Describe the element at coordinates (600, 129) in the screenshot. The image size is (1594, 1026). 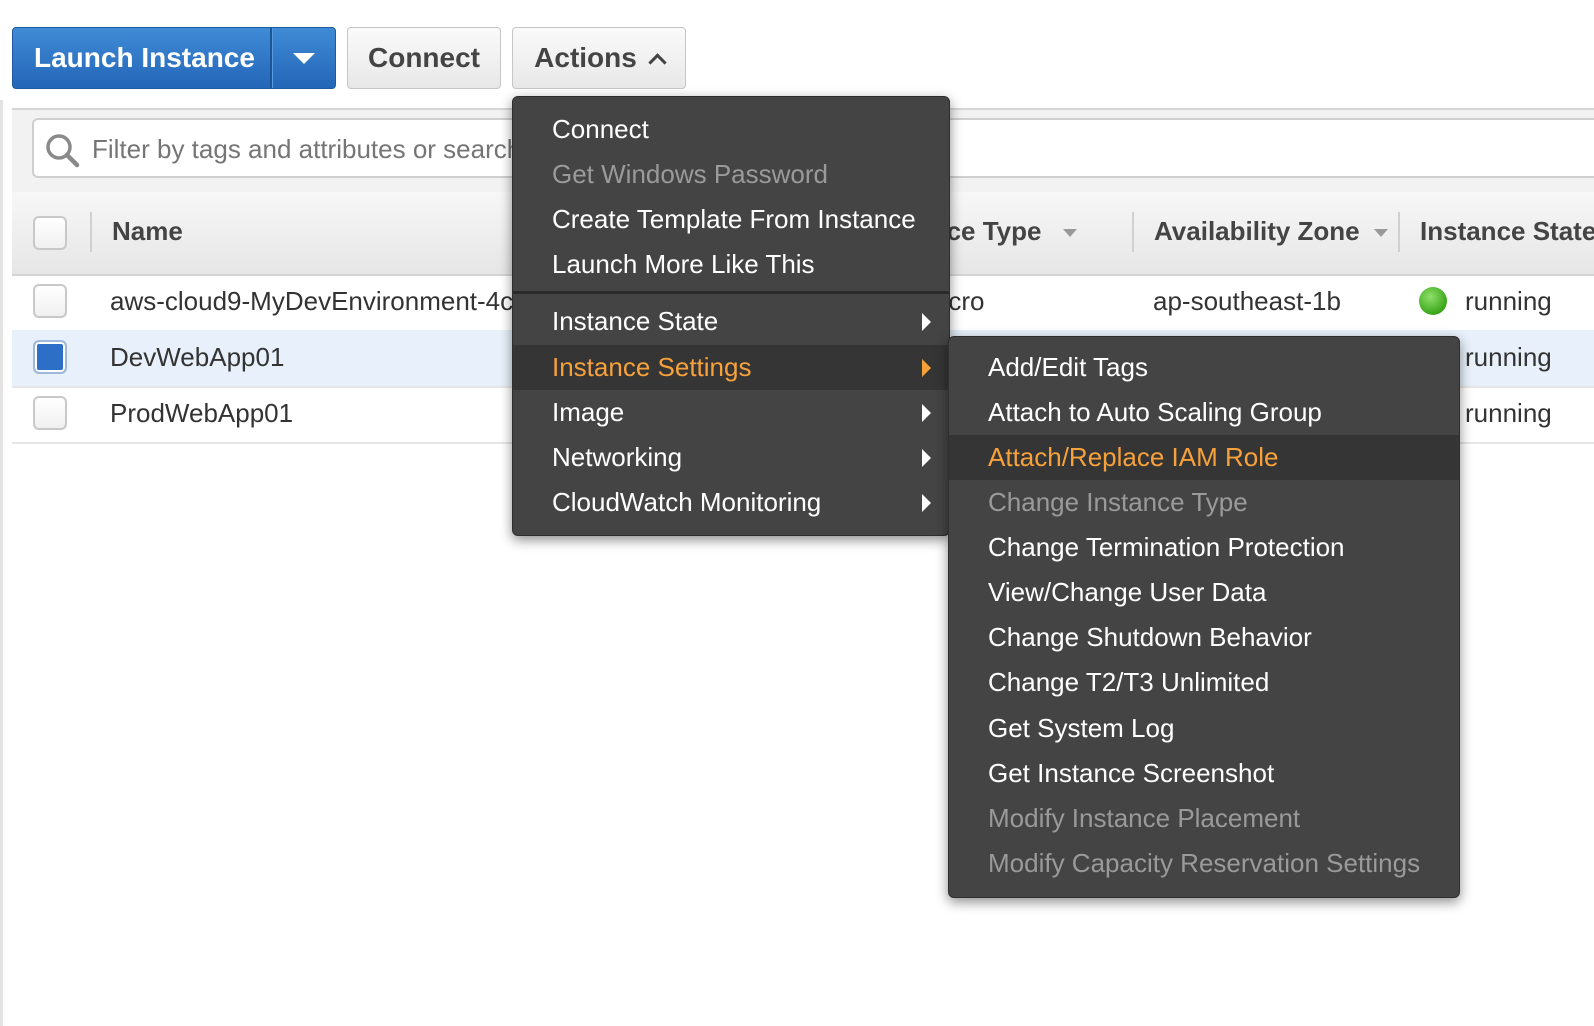
I see `menu-item-label: Connect` at that location.